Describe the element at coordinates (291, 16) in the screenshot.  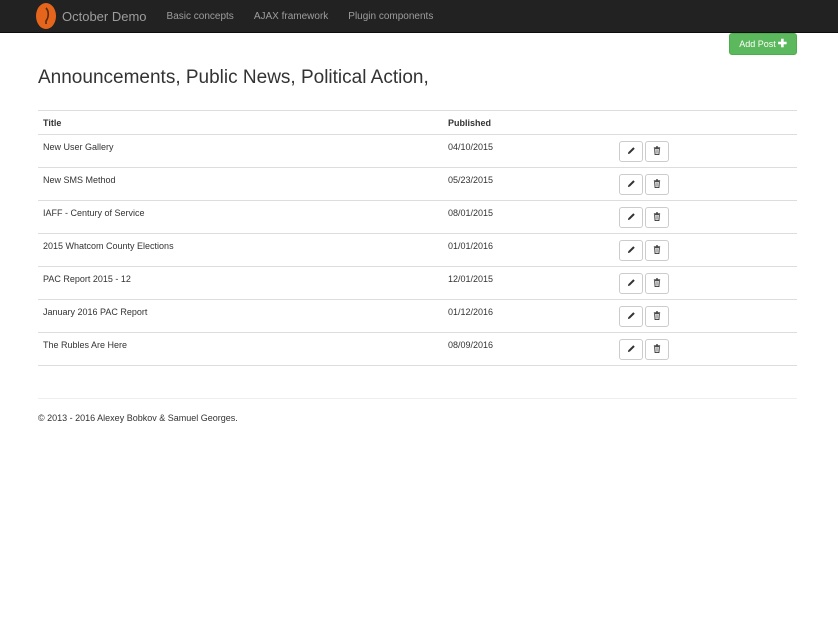
I see `nav-link-ajax-framework: AJAX framework` at that location.